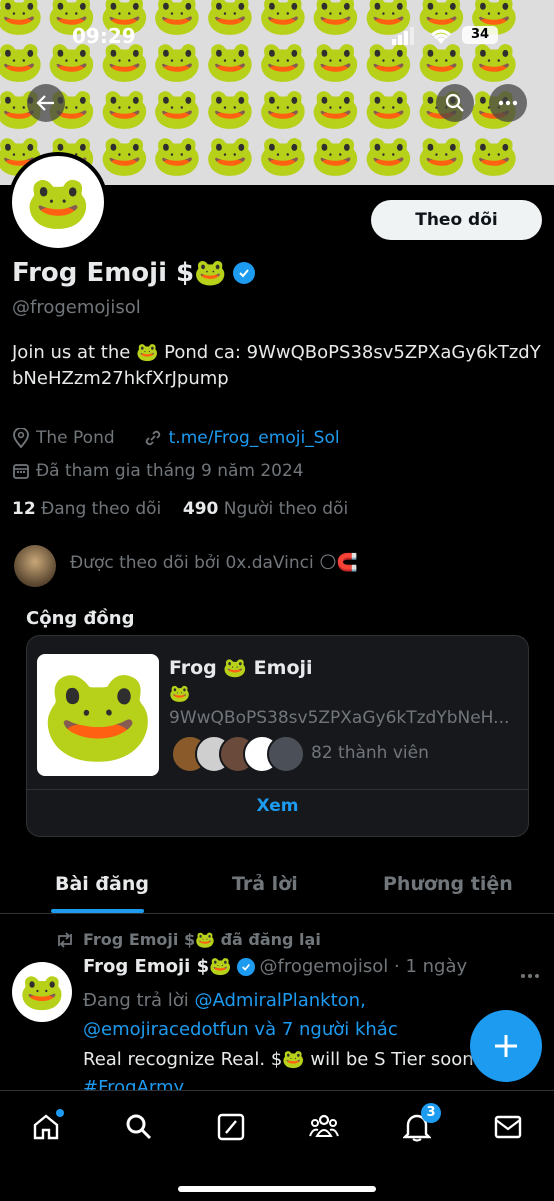 The height and width of the screenshot is (1201, 554). I want to click on community-view-button: Xem, so click(277, 806).